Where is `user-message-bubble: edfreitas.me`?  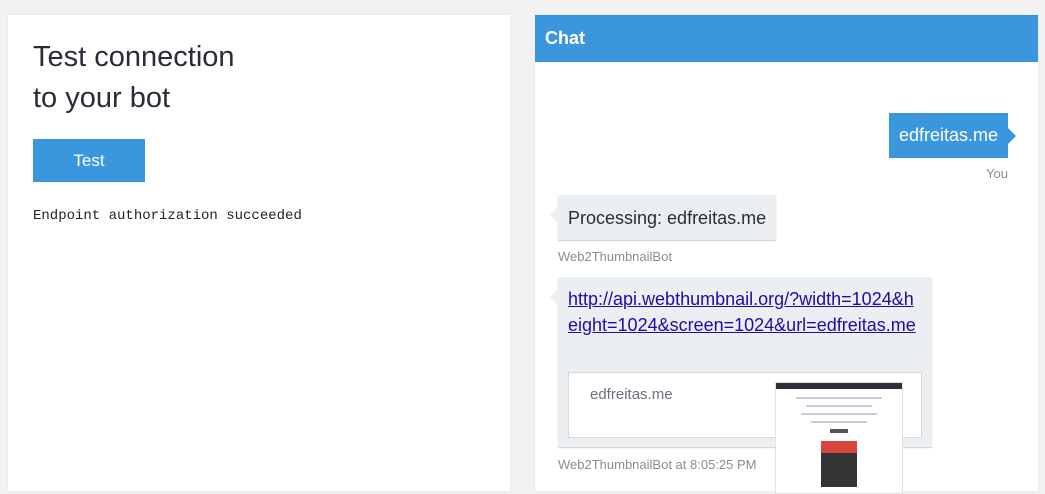
user-message-bubble: edfreitas.me is located at coordinates (952, 135).